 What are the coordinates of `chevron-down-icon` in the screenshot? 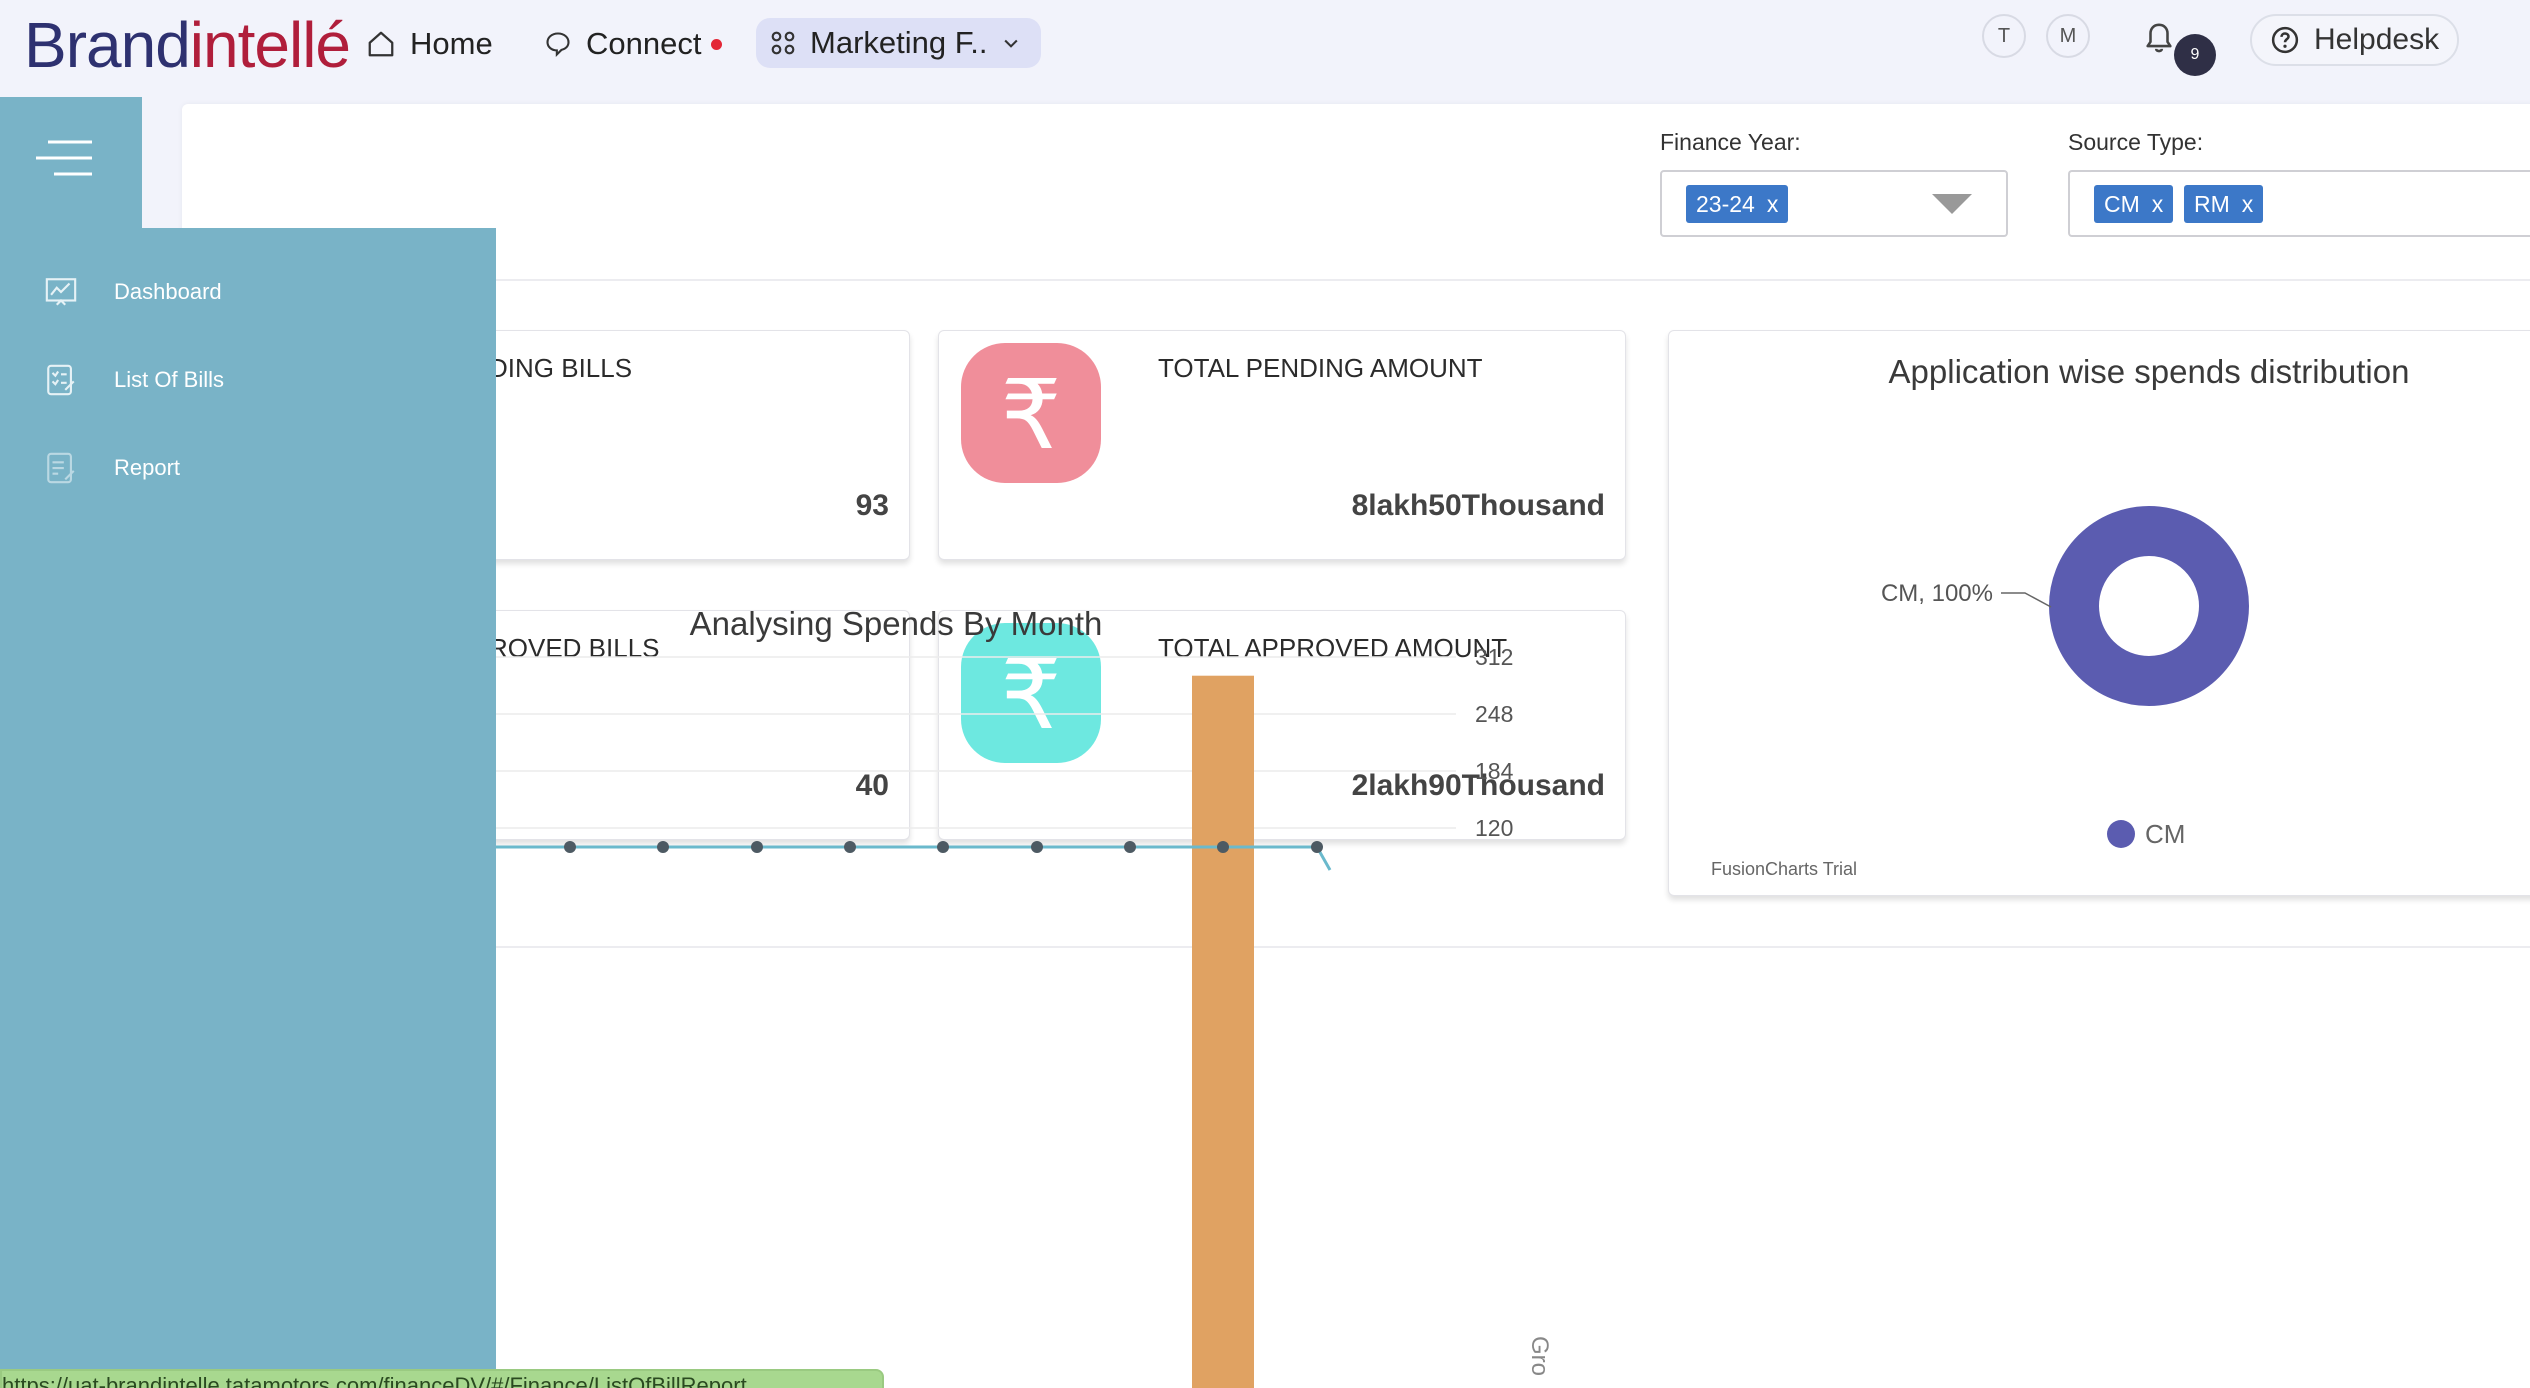 It's located at (1011, 43).